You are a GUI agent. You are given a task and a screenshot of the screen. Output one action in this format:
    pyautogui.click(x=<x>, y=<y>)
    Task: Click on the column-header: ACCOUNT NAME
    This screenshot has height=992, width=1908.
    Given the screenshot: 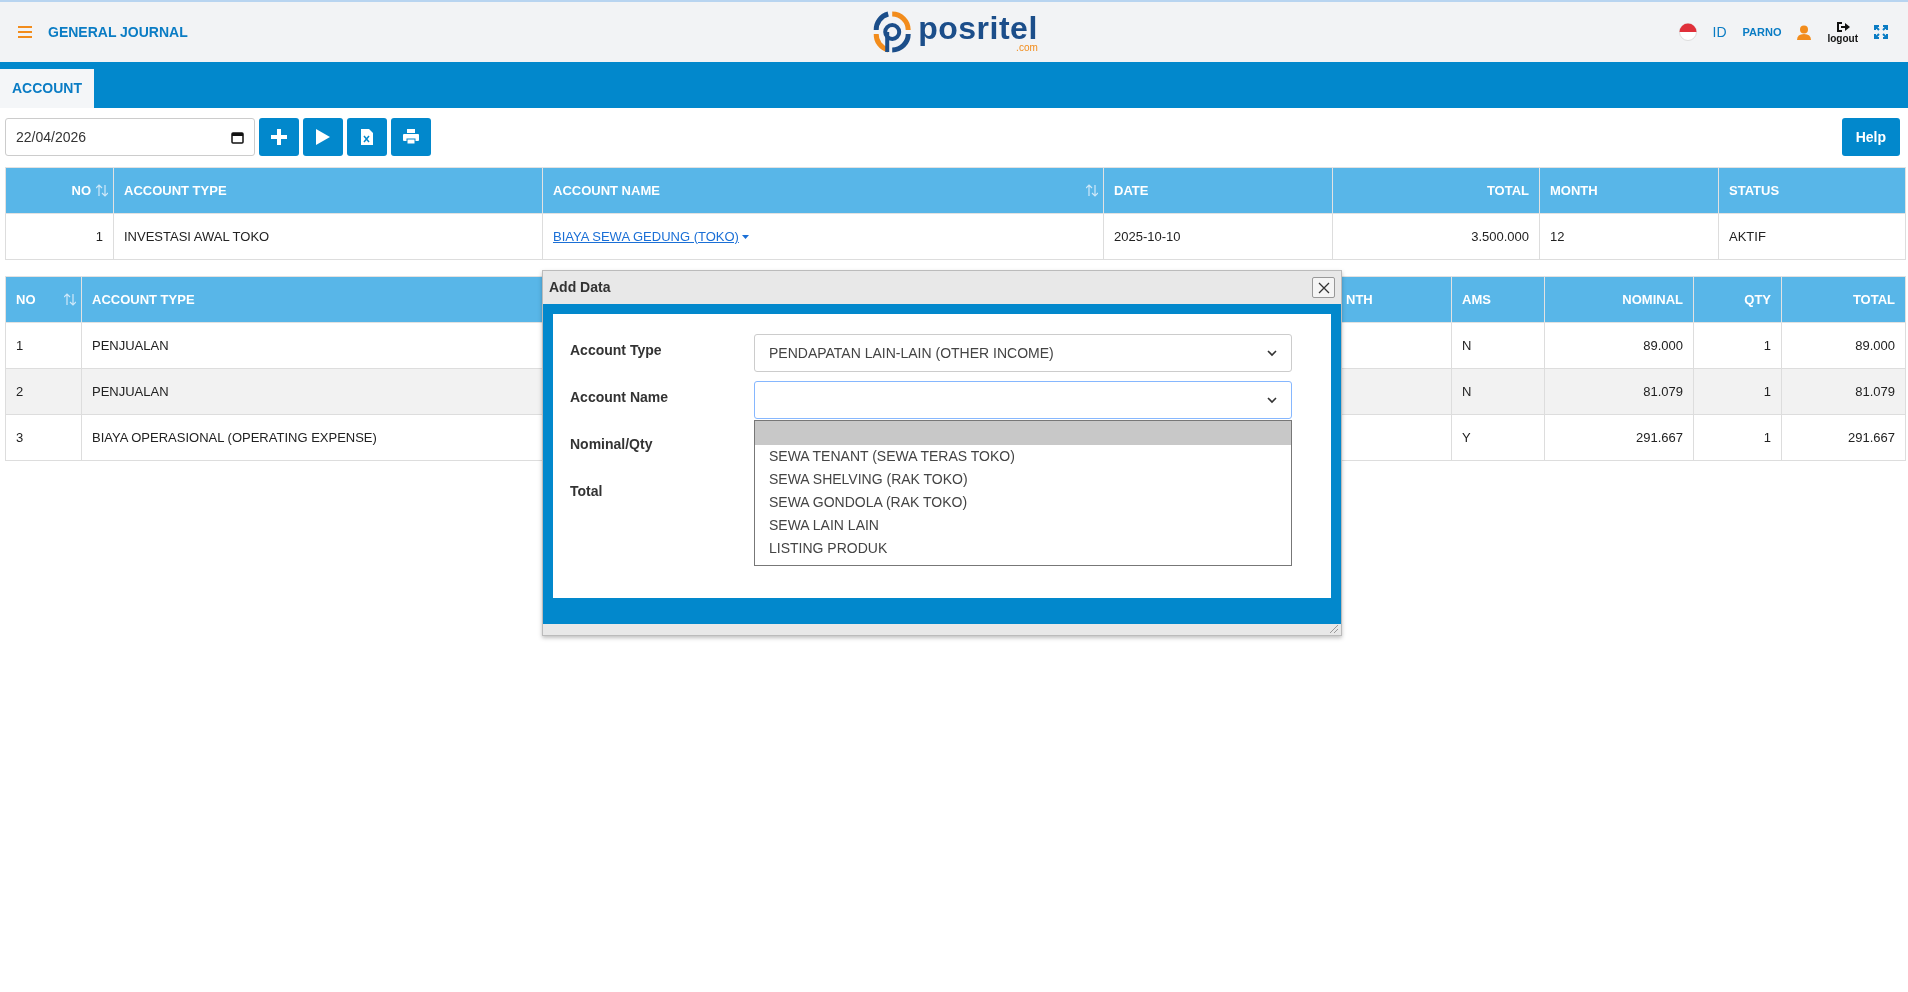 What is the action you would take?
    pyautogui.click(x=606, y=190)
    